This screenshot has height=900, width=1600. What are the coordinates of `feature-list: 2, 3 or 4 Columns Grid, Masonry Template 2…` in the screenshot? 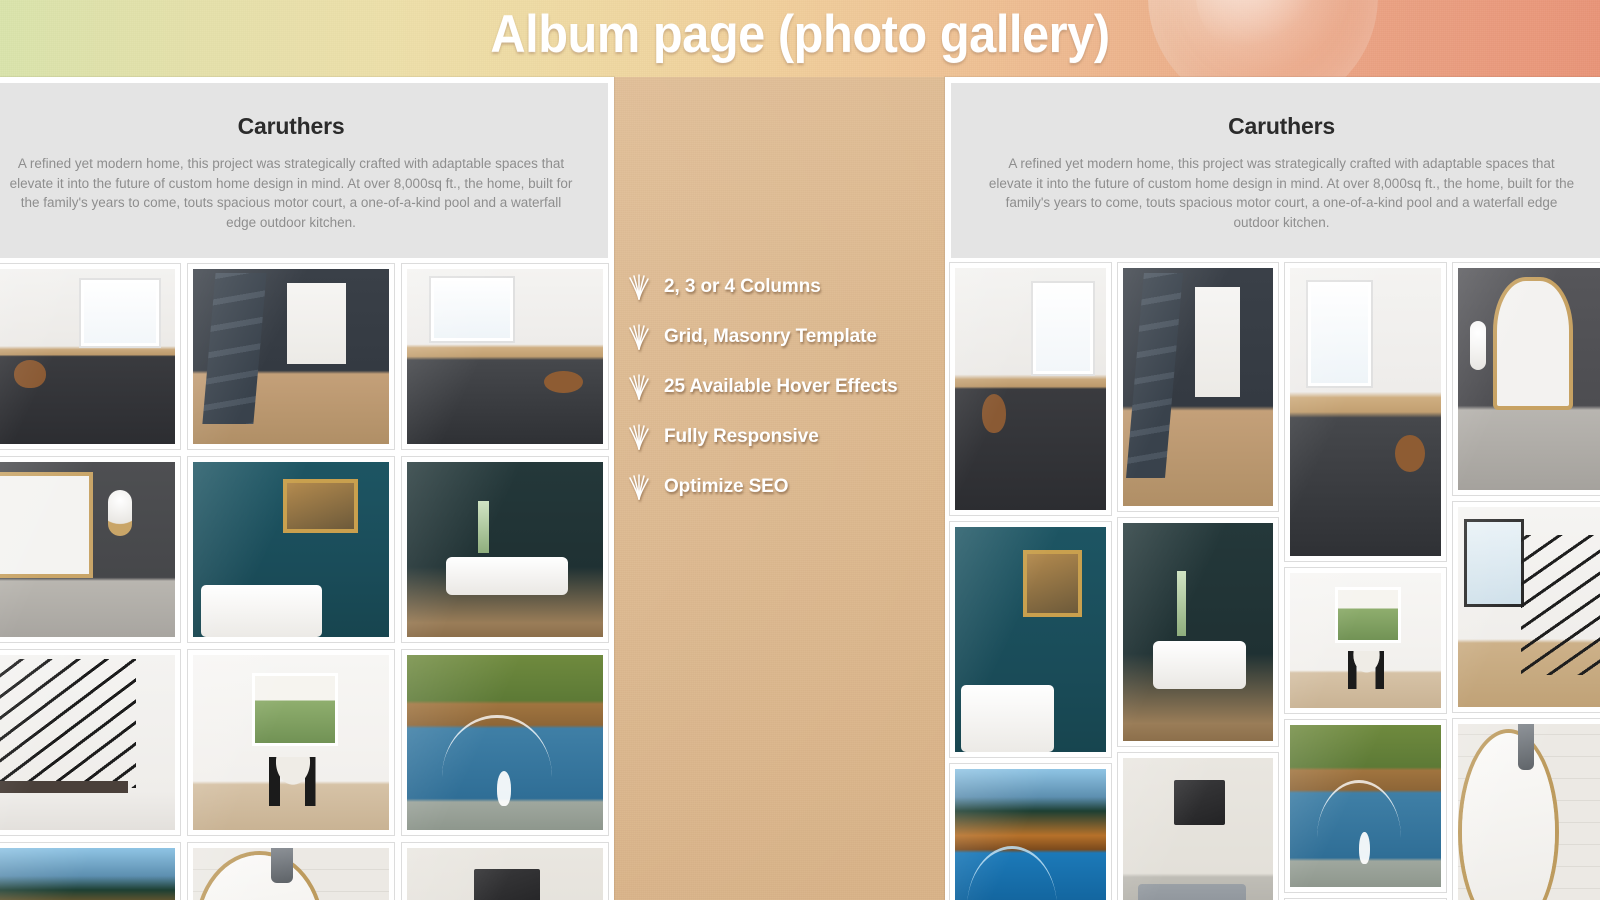 It's located at (786, 387).